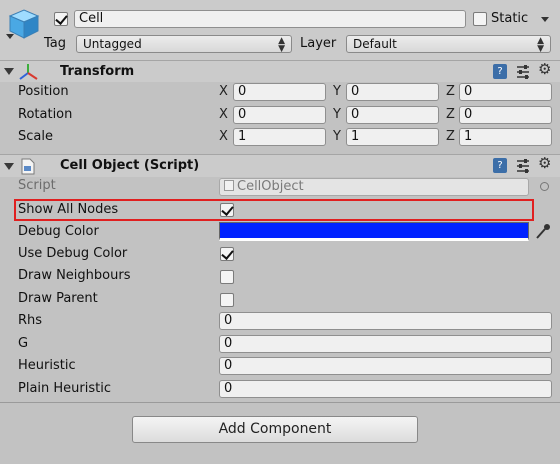 The image size is (560, 464). Describe the element at coordinates (37, 185) in the screenshot. I see `script-label: Script` at that location.